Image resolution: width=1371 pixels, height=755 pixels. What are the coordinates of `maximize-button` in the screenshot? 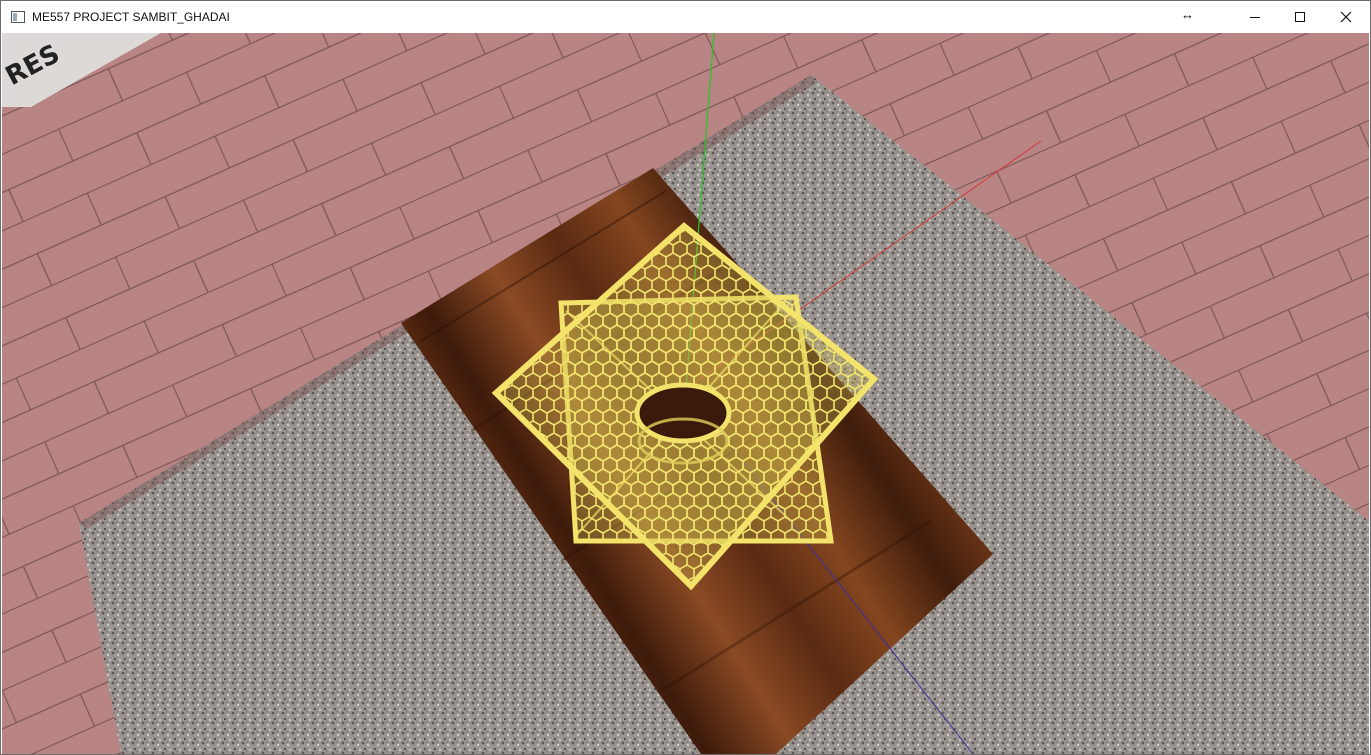 It's located at (1300, 17).